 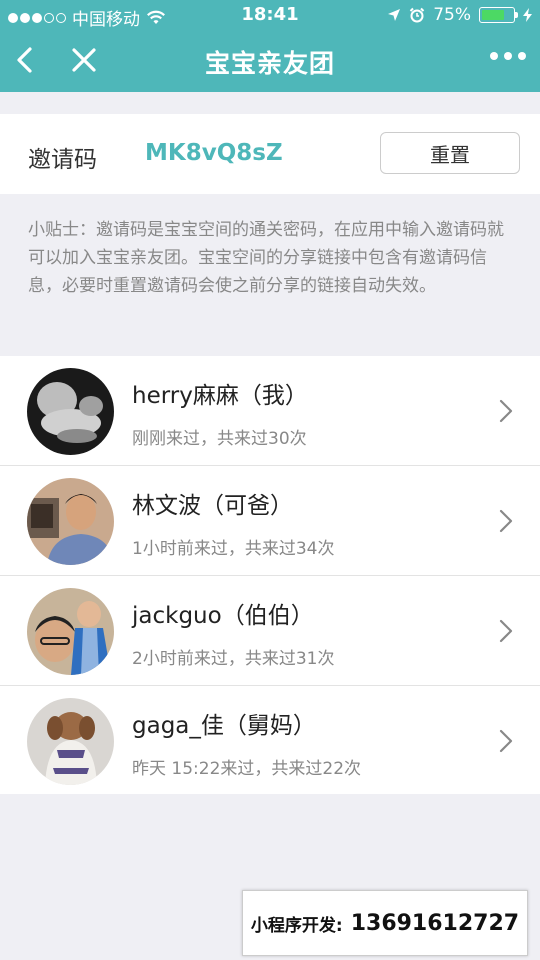 What do you see at coordinates (233, 549) in the screenshot?
I see `member-visit-info: 1小时前来过，共来过34次` at bounding box center [233, 549].